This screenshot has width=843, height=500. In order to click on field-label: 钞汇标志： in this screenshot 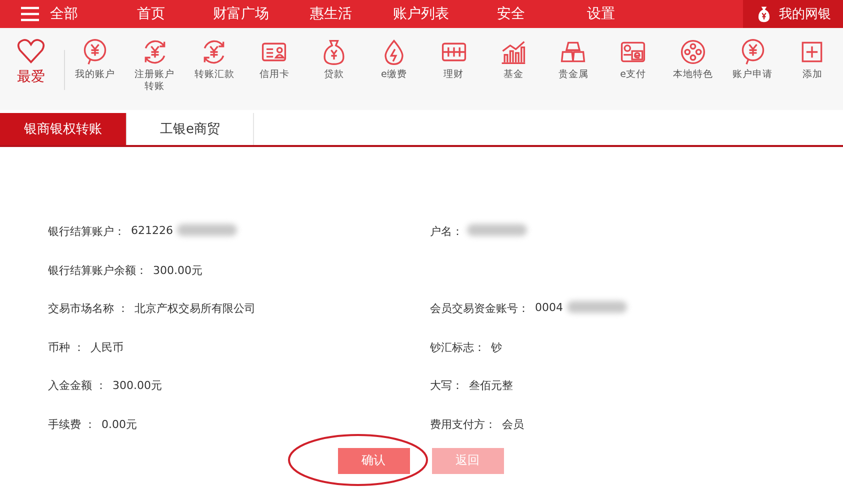, I will do `click(457, 347)`.